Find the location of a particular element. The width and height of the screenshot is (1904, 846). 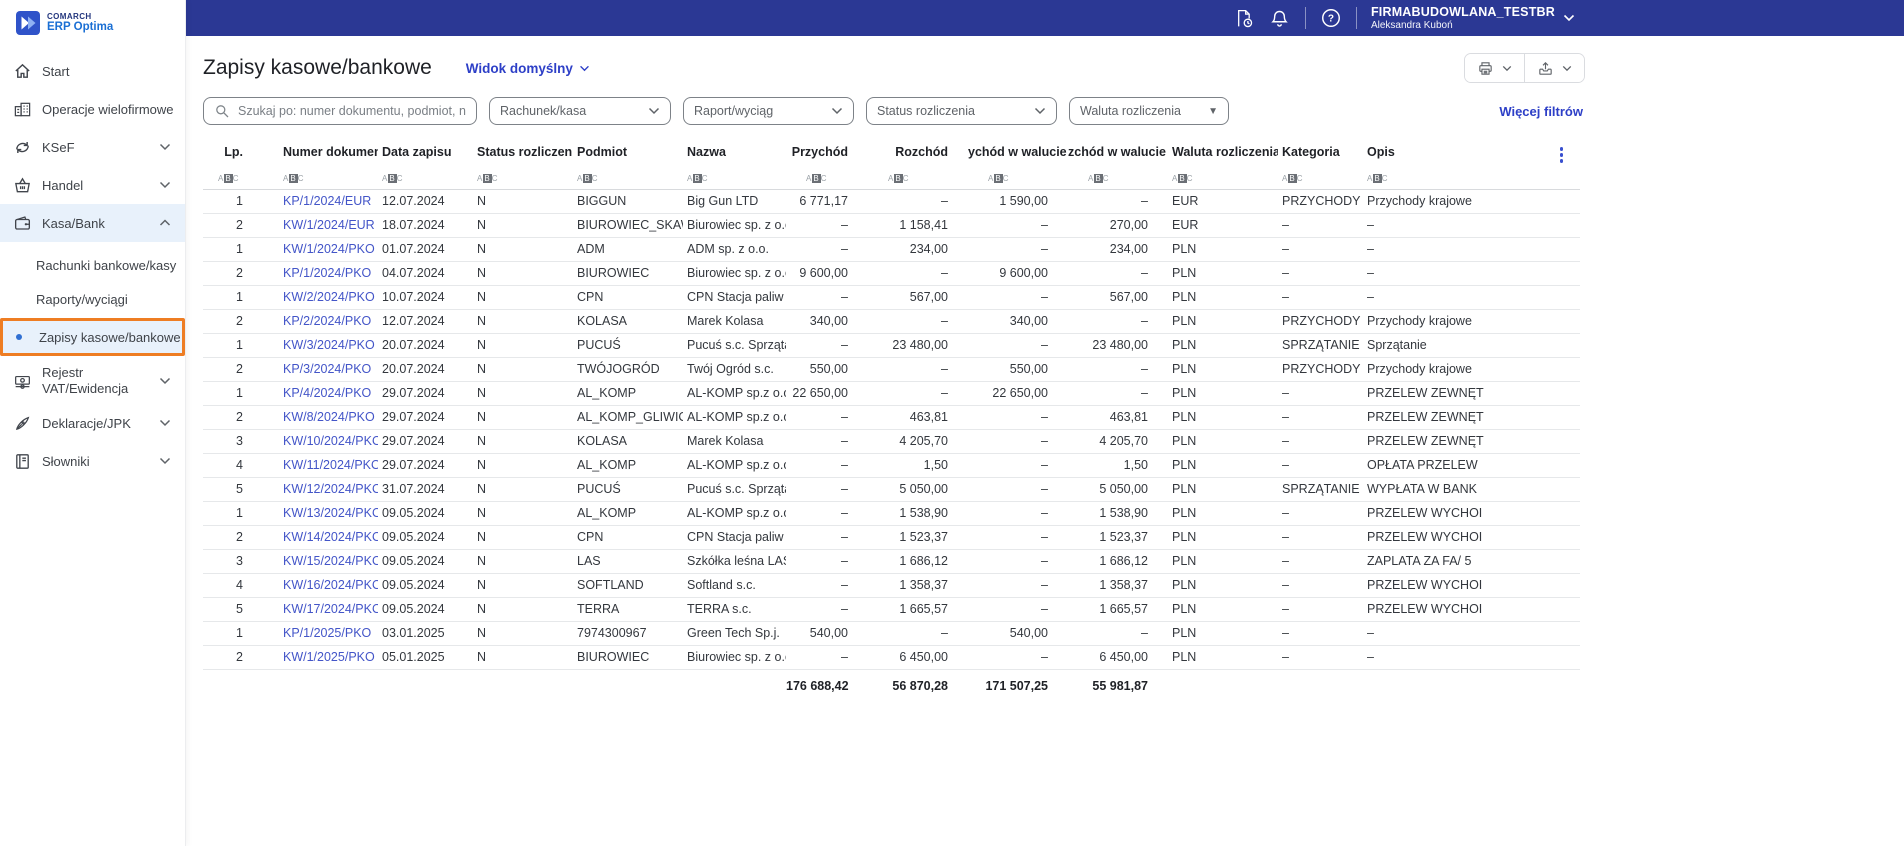

view-selector-label: Widok domyślny is located at coordinates (519, 68).